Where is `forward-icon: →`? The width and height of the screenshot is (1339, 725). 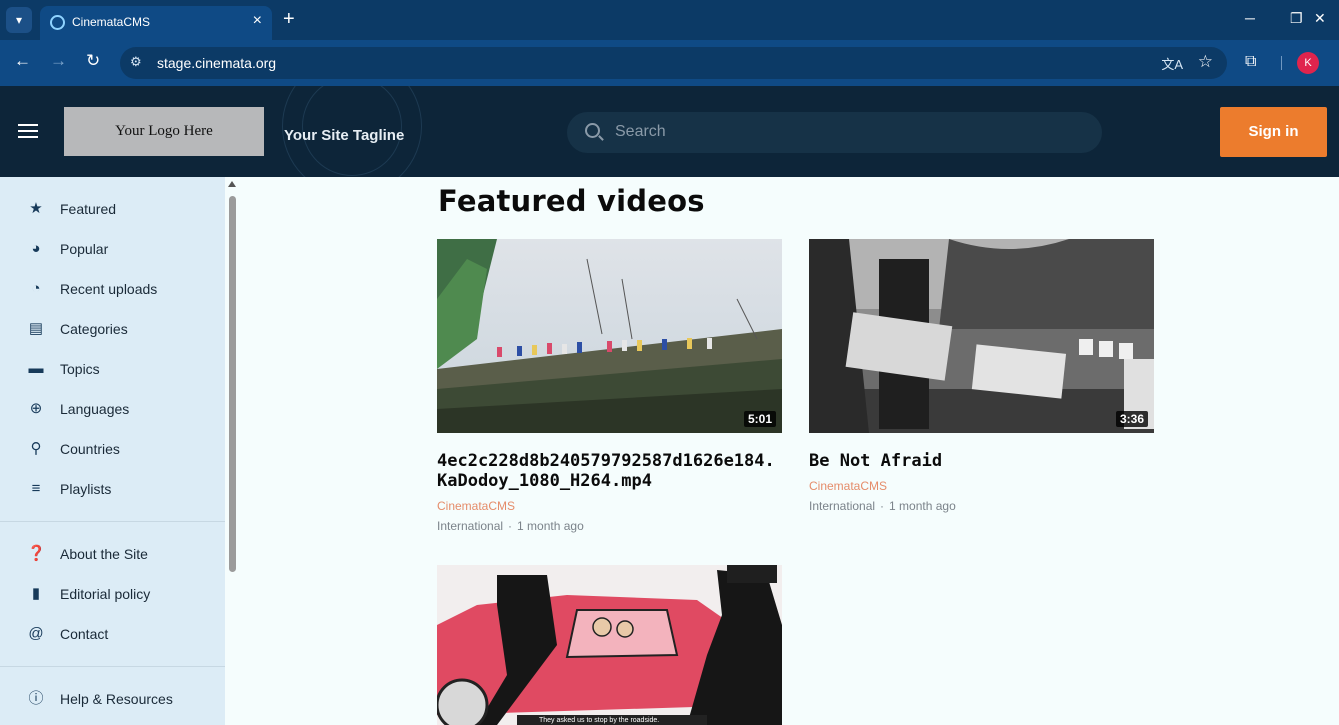
forward-icon: → is located at coordinates (58, 61).